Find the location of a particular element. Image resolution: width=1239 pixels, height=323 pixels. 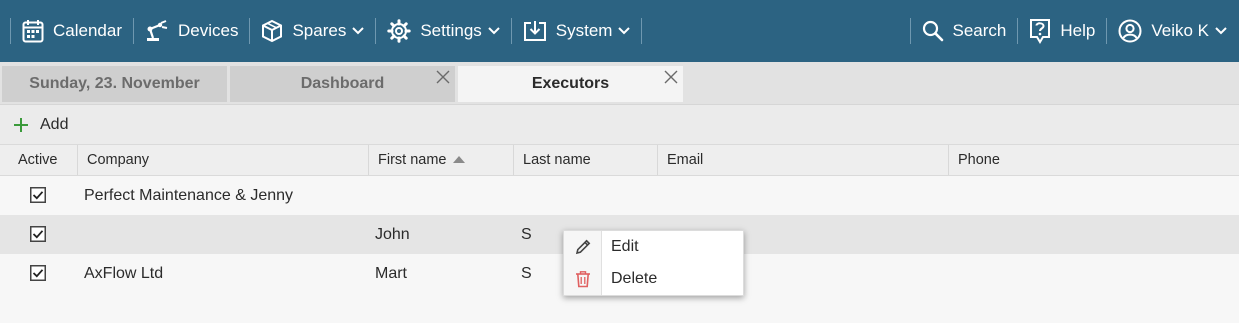

tab-label: Executors is located at coordinates (570, 83).